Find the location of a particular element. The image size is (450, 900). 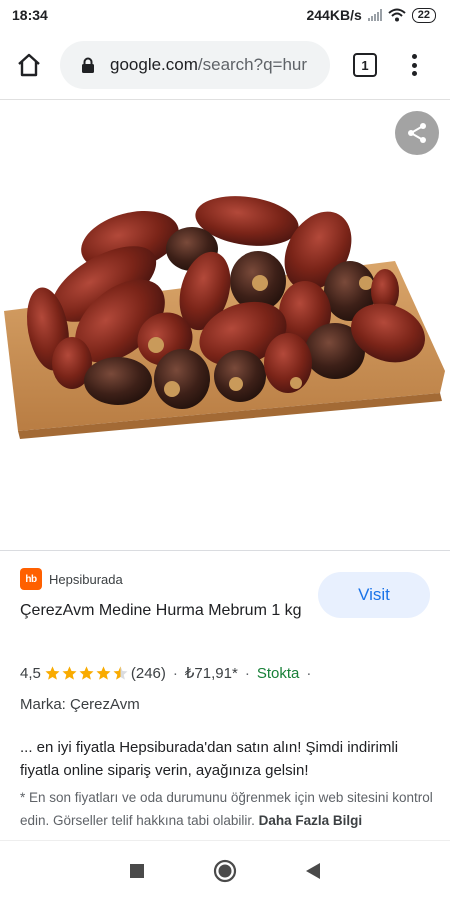

address-bar: google.com/search?q=hur is located at coordinates (195, 65).